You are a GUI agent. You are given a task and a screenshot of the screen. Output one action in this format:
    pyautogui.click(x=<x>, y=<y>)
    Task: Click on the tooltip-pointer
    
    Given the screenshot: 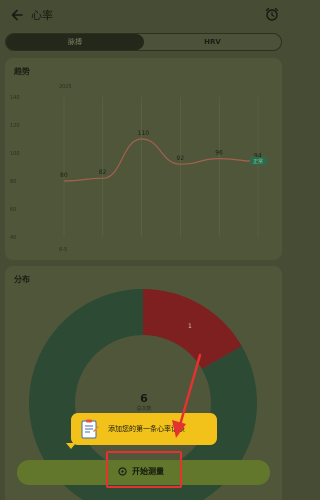 What is the action you would take?
    pyautogui.click(x=71, y=446)
    